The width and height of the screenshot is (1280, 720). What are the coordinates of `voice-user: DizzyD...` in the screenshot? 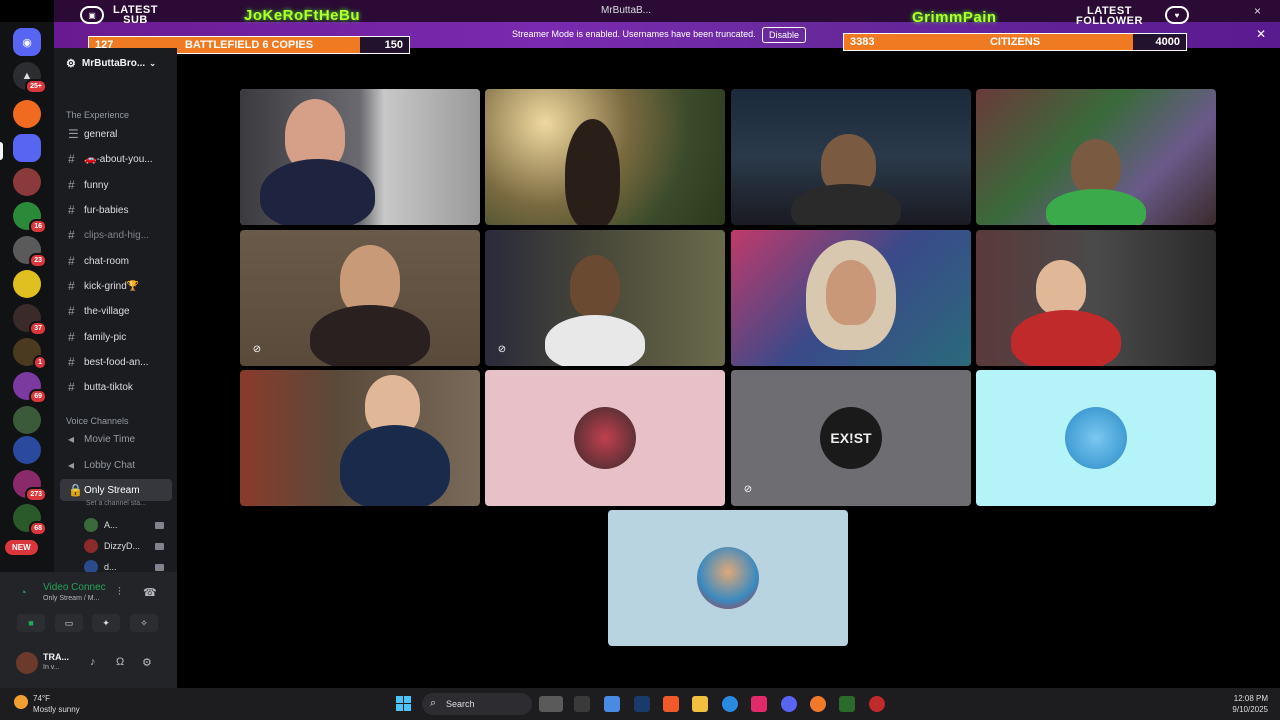 It's located at (128, 546).